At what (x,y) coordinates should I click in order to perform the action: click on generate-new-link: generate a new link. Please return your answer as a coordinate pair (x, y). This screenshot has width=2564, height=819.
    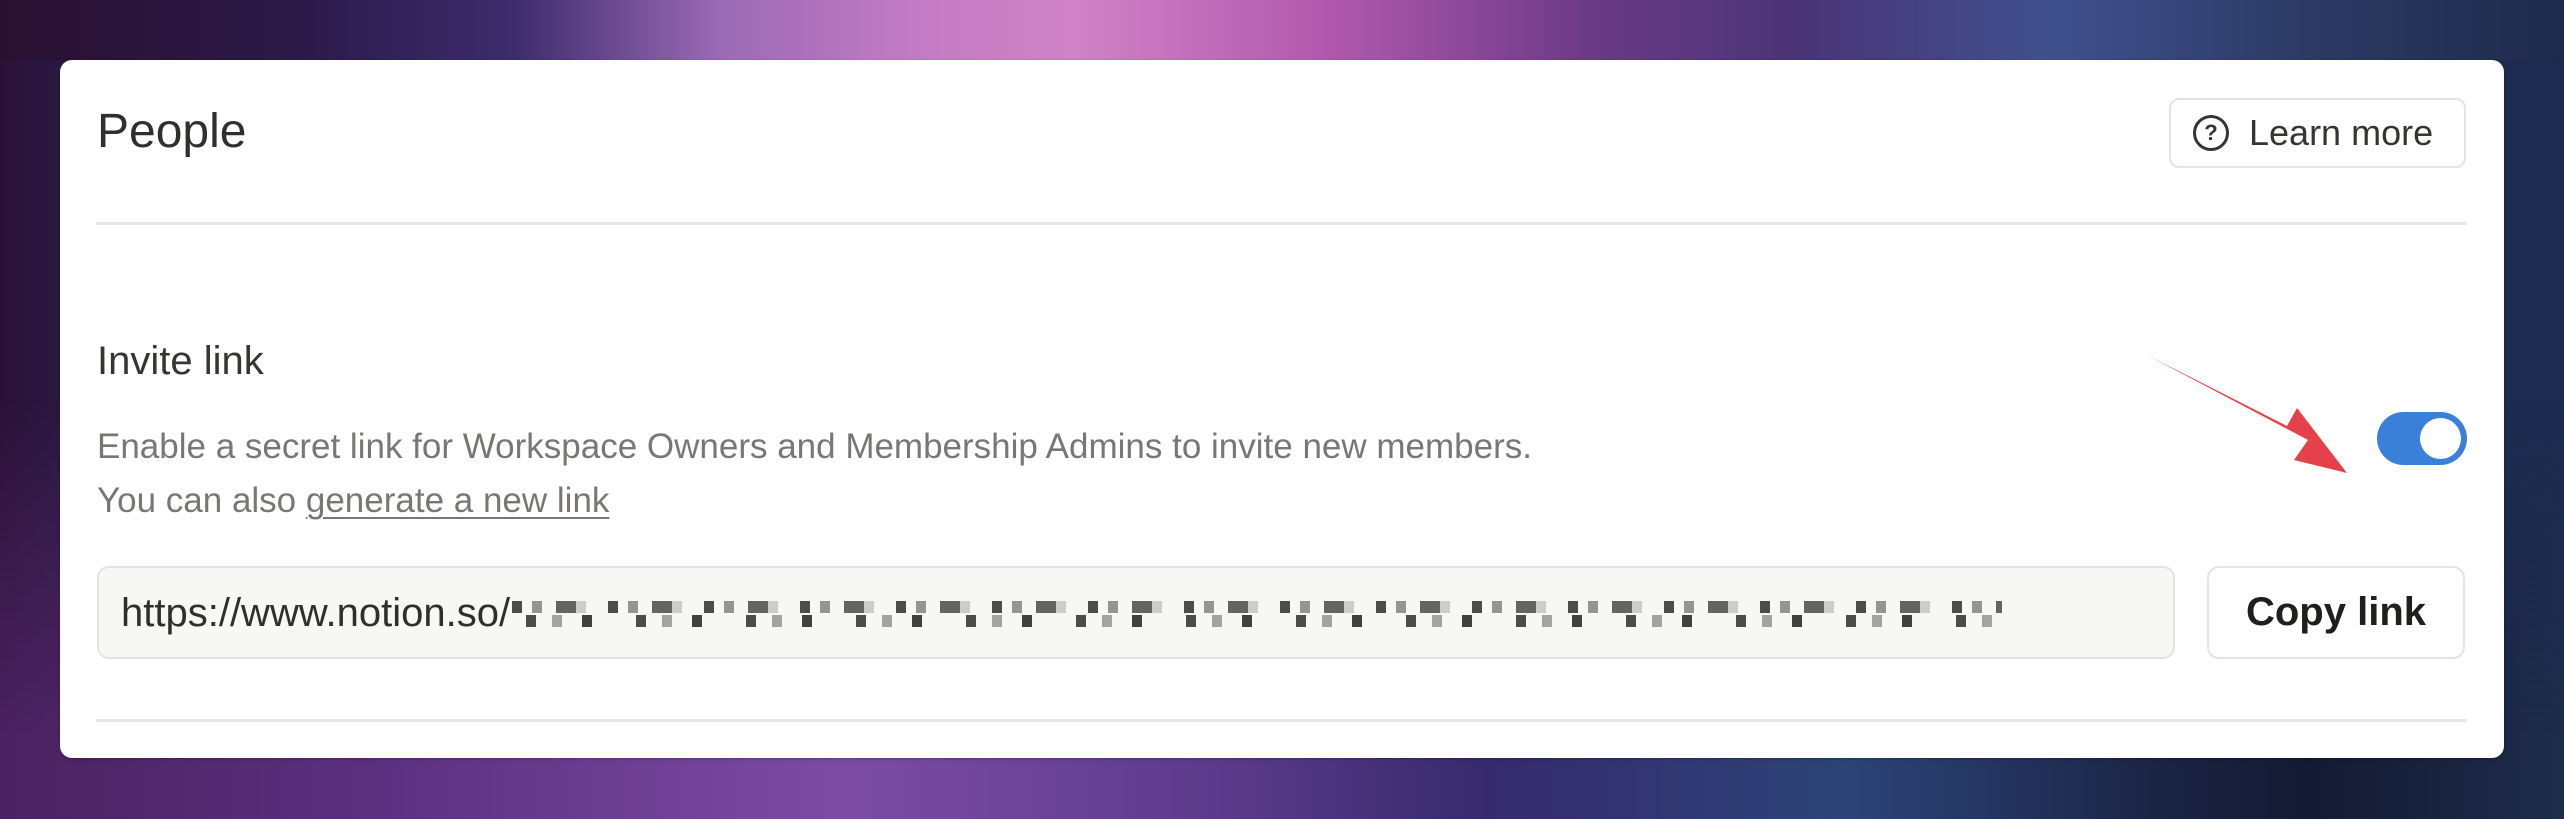
    Looking at the image, I should click on (458, 500).